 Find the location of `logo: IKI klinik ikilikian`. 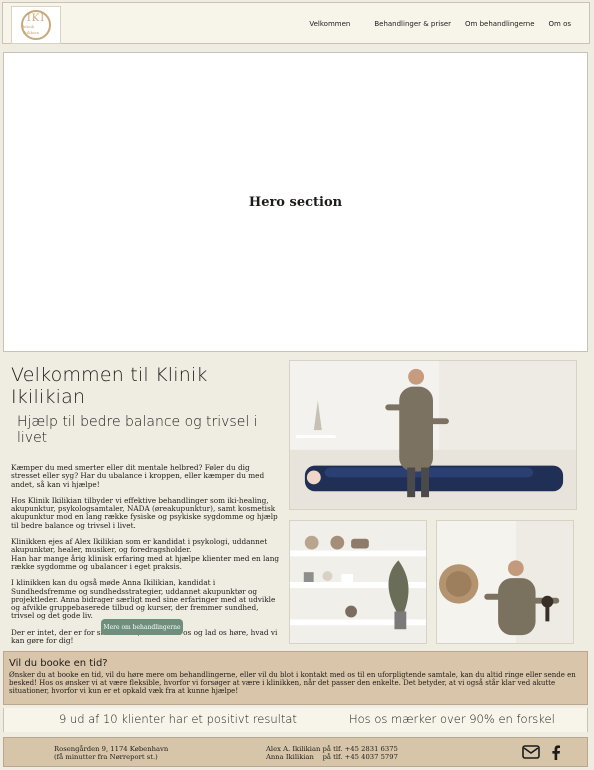

logo: IKI klinik ikilikian is located at coordinates (36, 25).